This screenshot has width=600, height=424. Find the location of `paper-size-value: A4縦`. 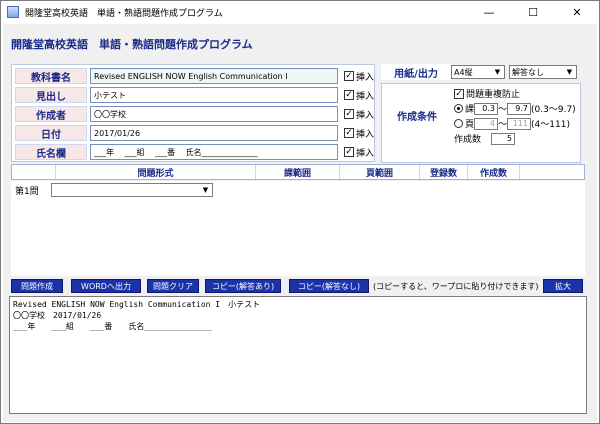

paper-size-value: A4縦 is located at coordinates (463, 72).